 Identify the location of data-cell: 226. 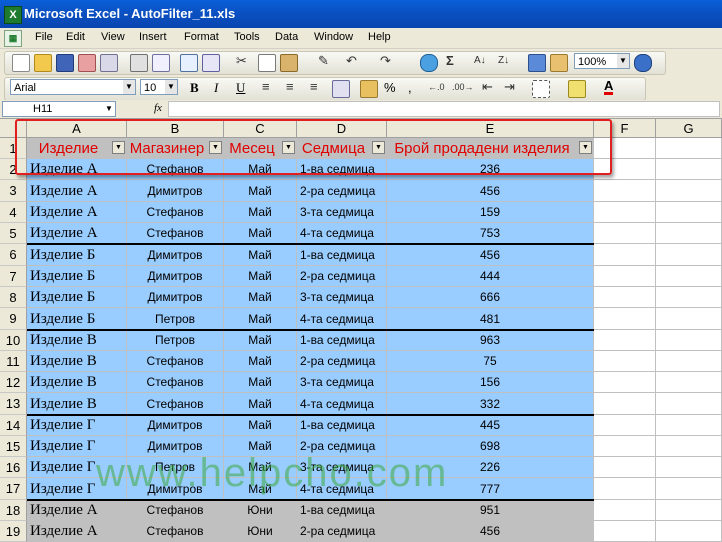
(490, 467).